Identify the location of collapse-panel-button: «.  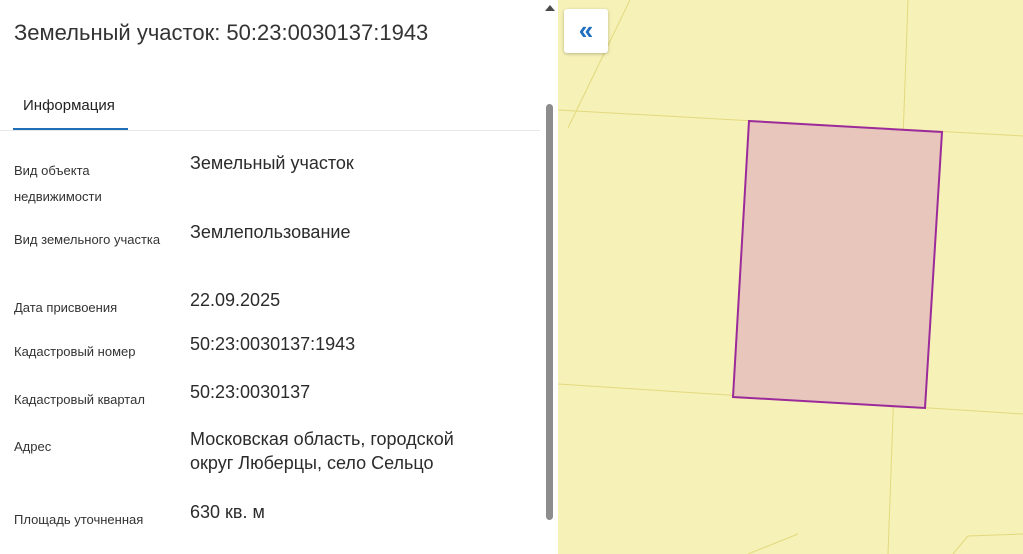
(586, 31).